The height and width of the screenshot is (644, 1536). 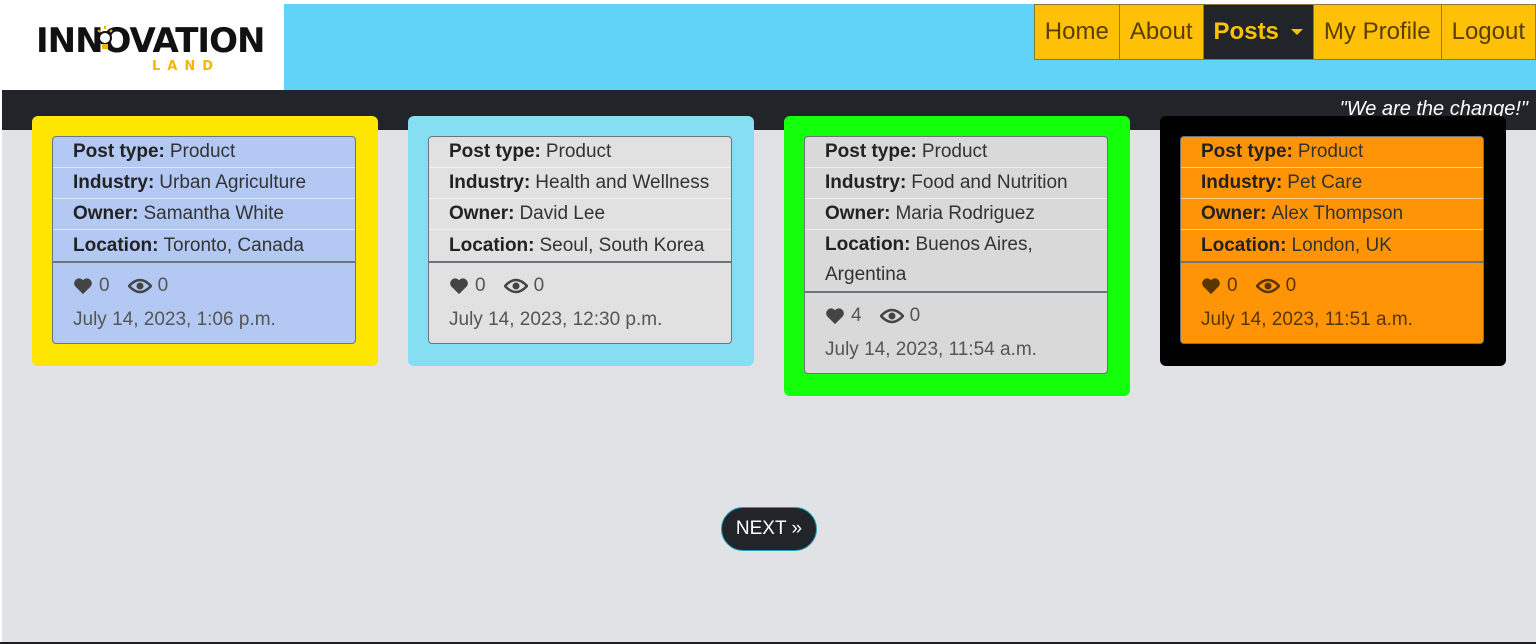 What do you see at coordinates (956, 316) in the screenshot?
I see `post-stats: 4 0` at bounding box center [956, 316].